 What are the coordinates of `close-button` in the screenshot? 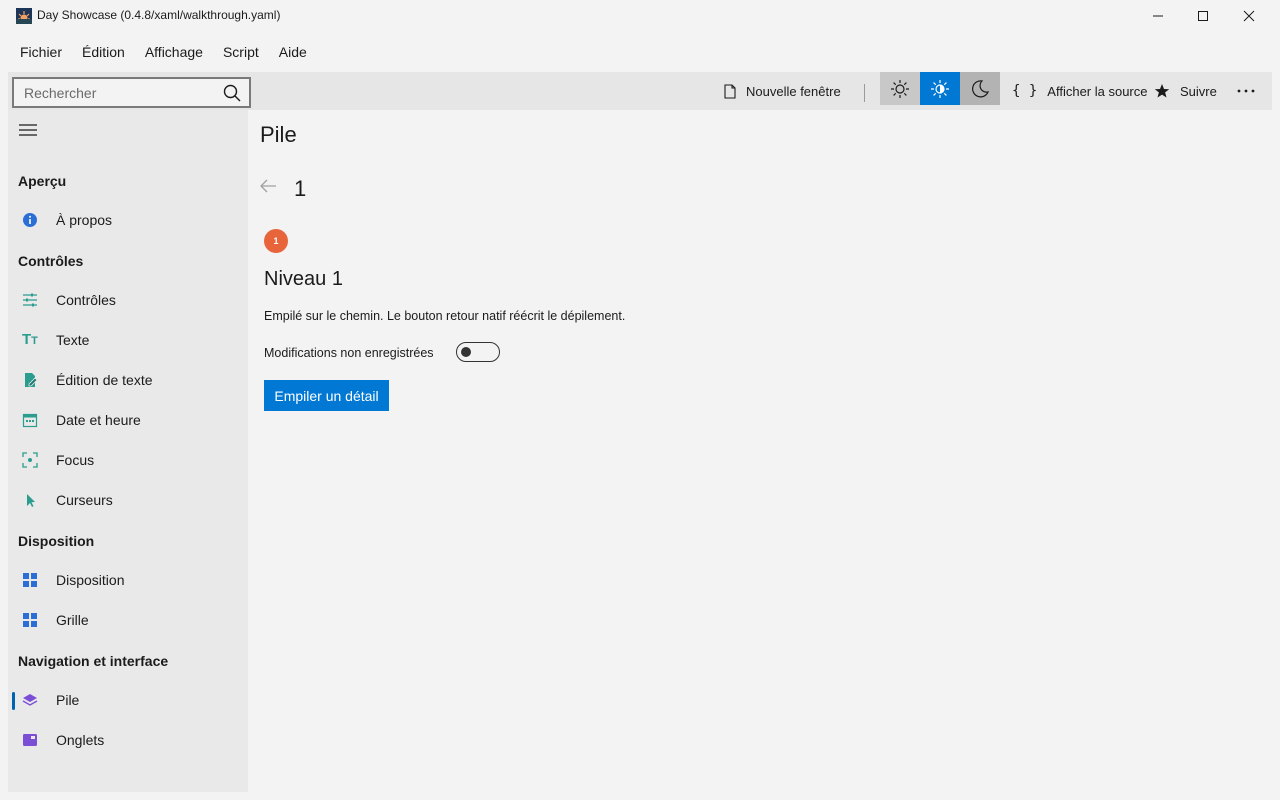 It's located at (1249, 16).